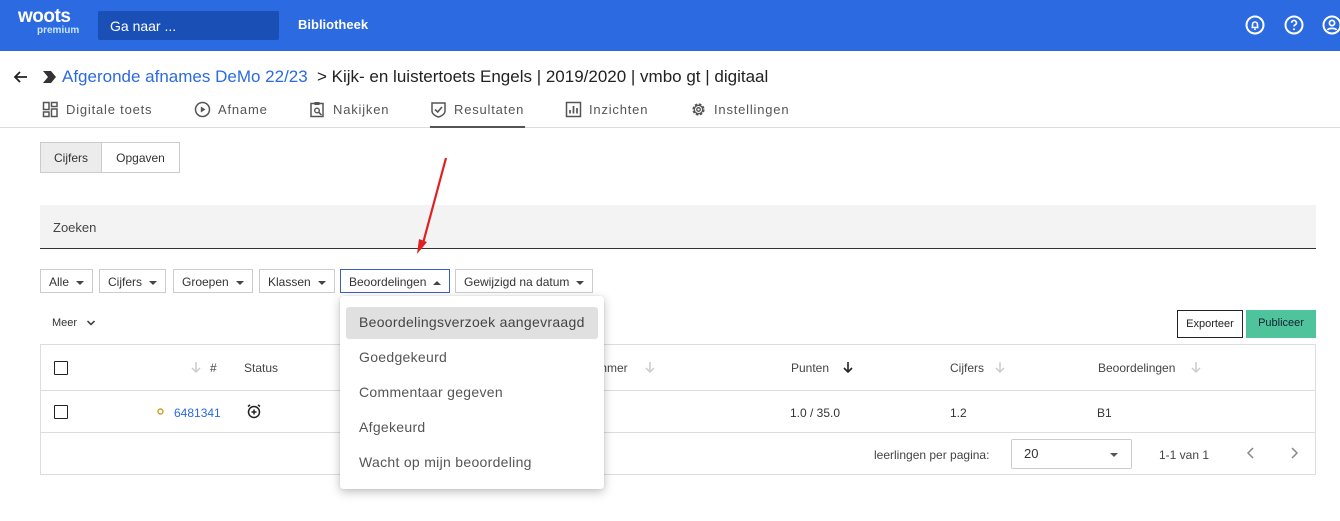 This screenshot has width=1340, height=521. What do you see at coordinates (140, 157) in the screenshot?
I see `segment-opgaven: Opgaven` at bounding box center [140, 157].